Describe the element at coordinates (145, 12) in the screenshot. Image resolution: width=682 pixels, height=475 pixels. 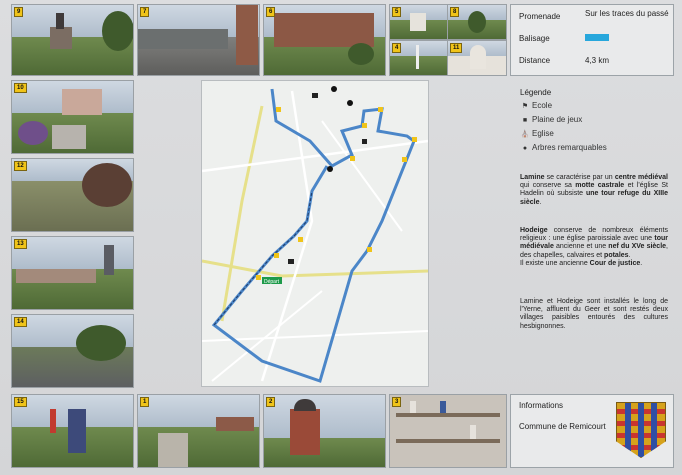
I see `photo-number: 7` at that location.